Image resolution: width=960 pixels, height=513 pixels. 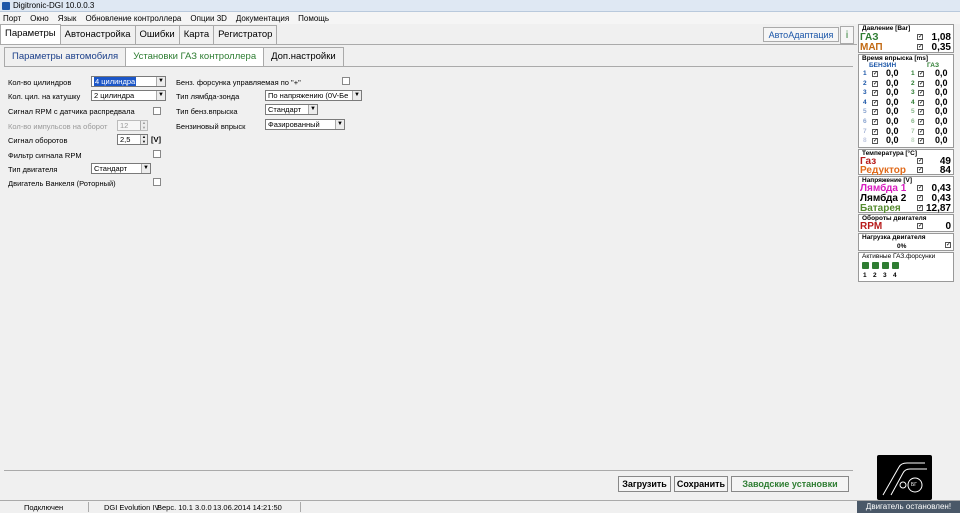 I want to click on rpm-sensor-checkbox, so click(x=157, y=111).